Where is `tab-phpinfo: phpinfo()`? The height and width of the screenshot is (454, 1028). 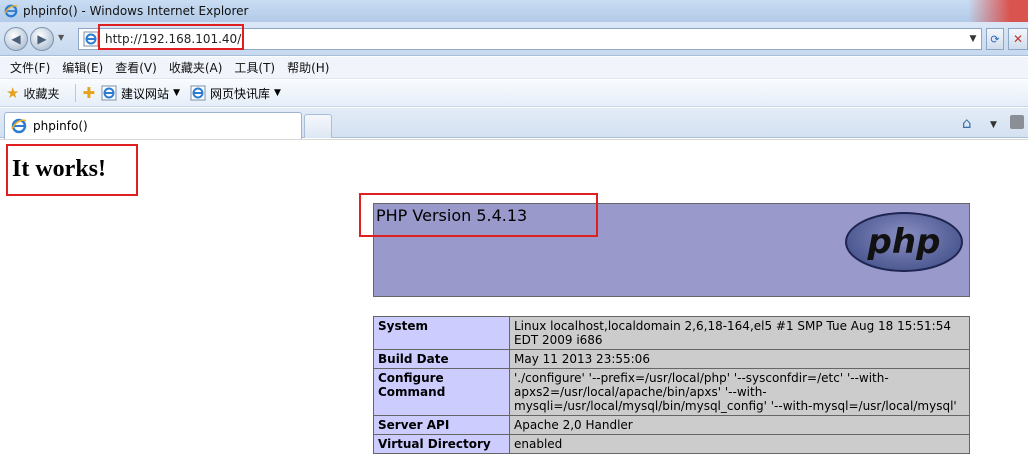
tab-phpinfo: phpinfo() is located at coordinates (153, 125).